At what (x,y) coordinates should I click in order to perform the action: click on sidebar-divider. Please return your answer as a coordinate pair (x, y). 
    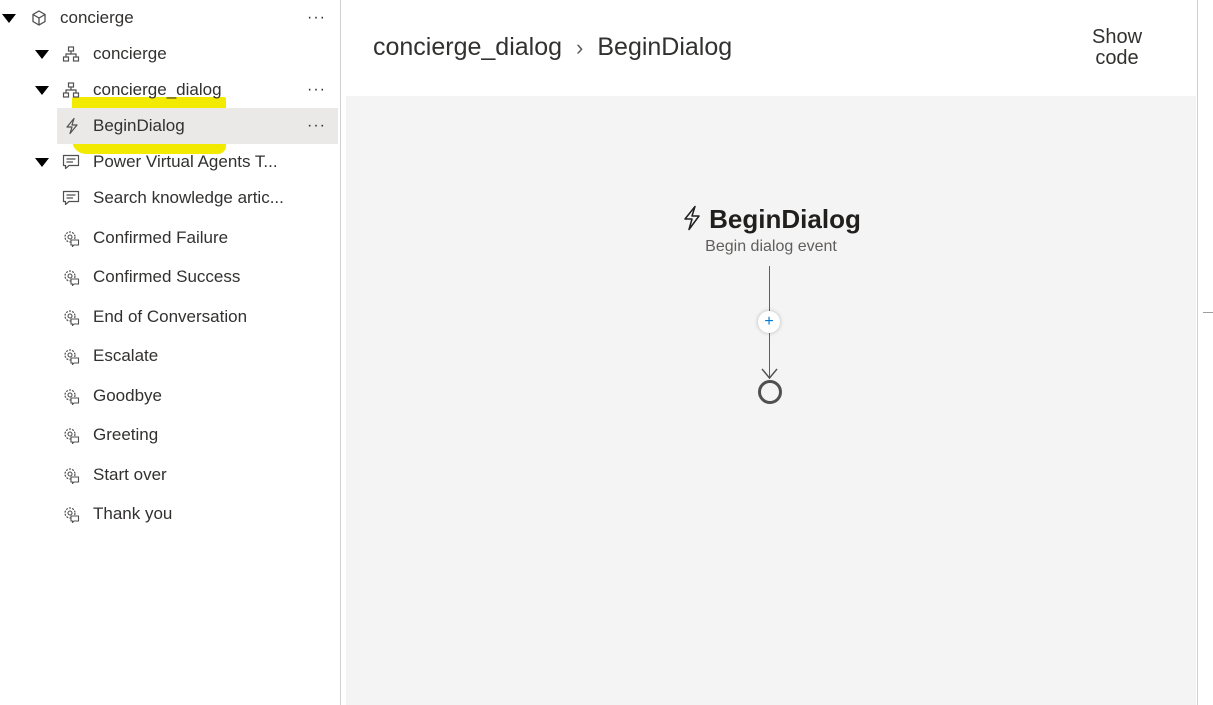
    Looking at the image, I should click on (340, 352).